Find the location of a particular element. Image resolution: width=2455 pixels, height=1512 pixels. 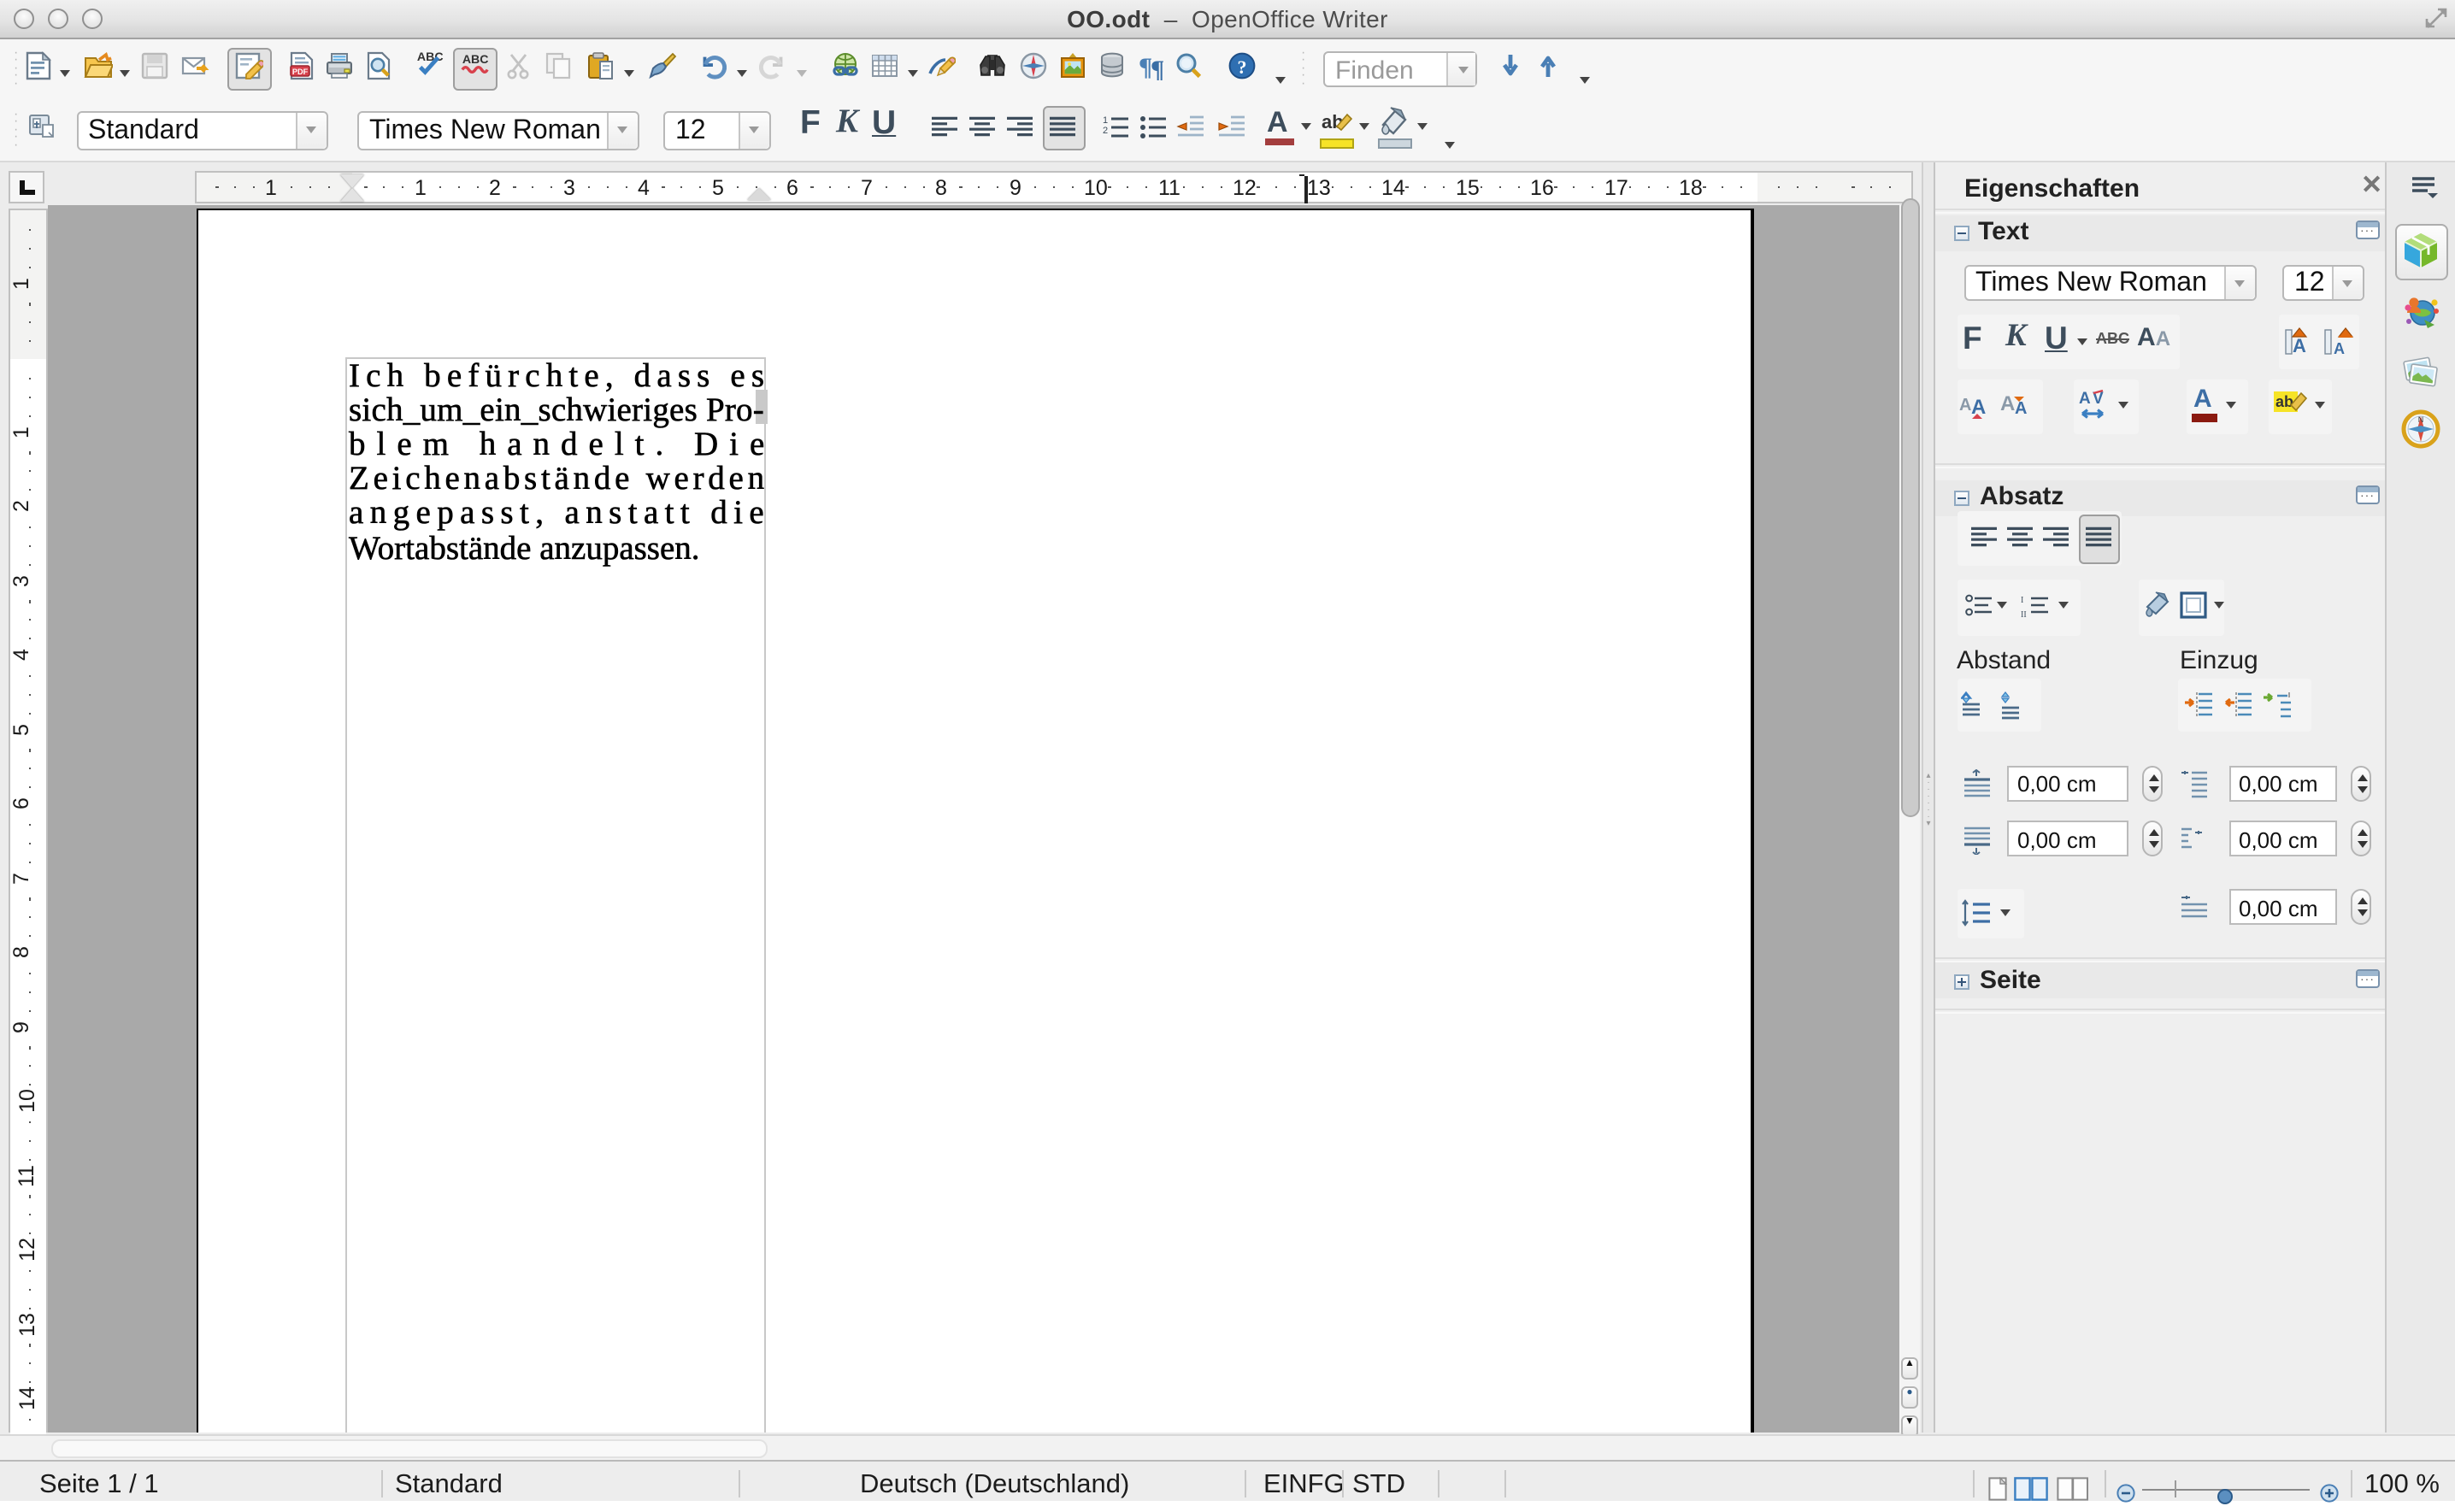

svg-text: II is located at coordinates (2024, 615).